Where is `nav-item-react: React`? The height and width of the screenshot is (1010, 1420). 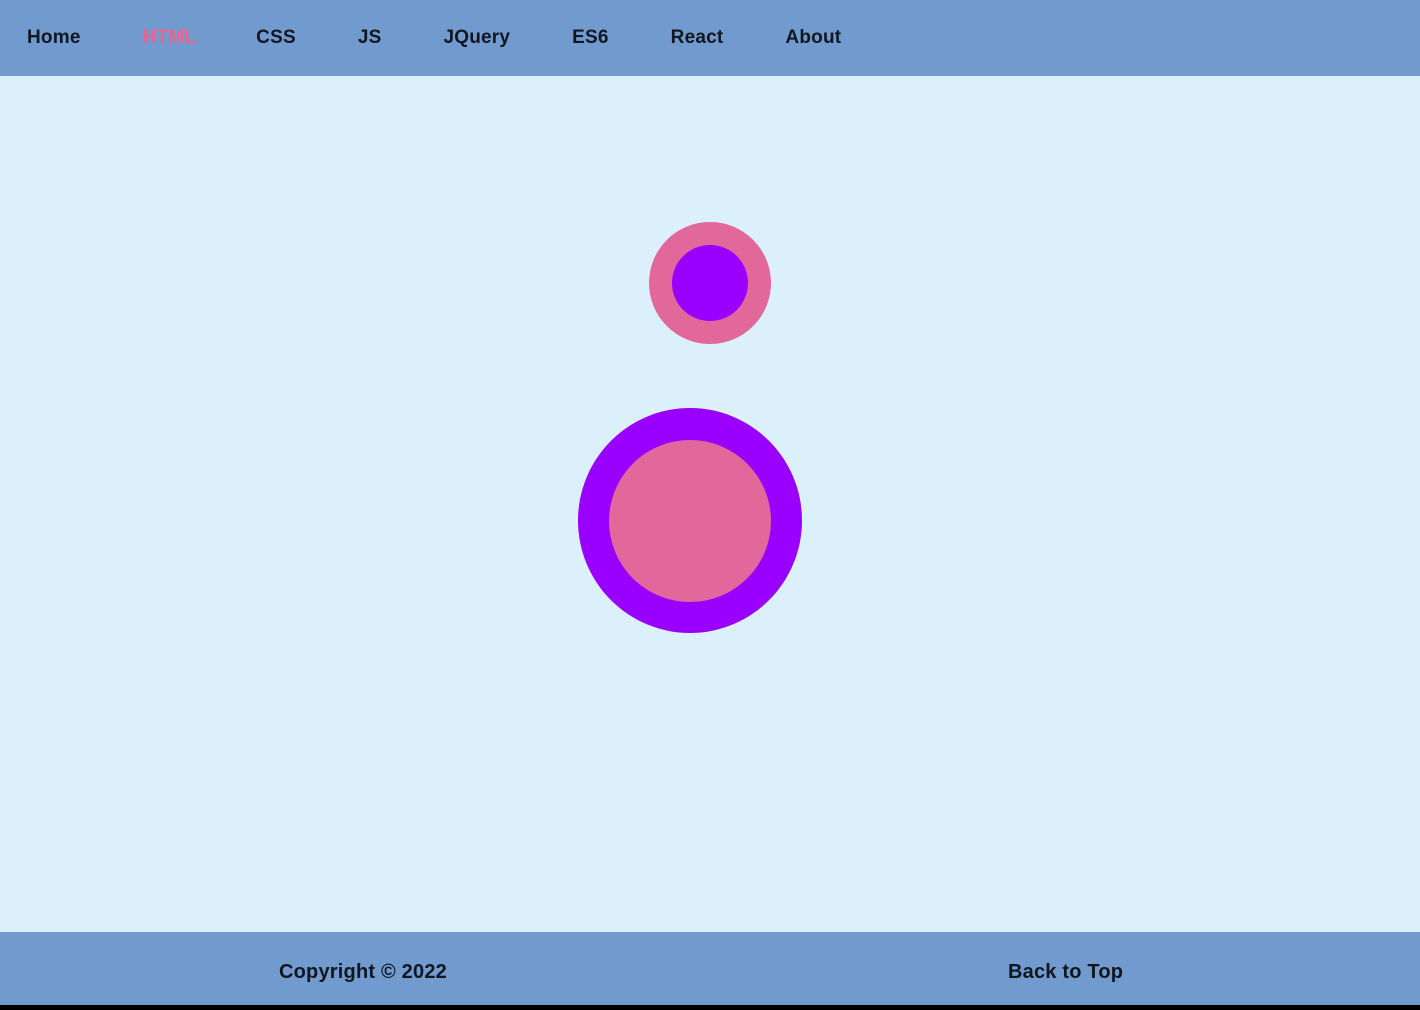
nav-item-react: React is located at coordinates (697, 38).